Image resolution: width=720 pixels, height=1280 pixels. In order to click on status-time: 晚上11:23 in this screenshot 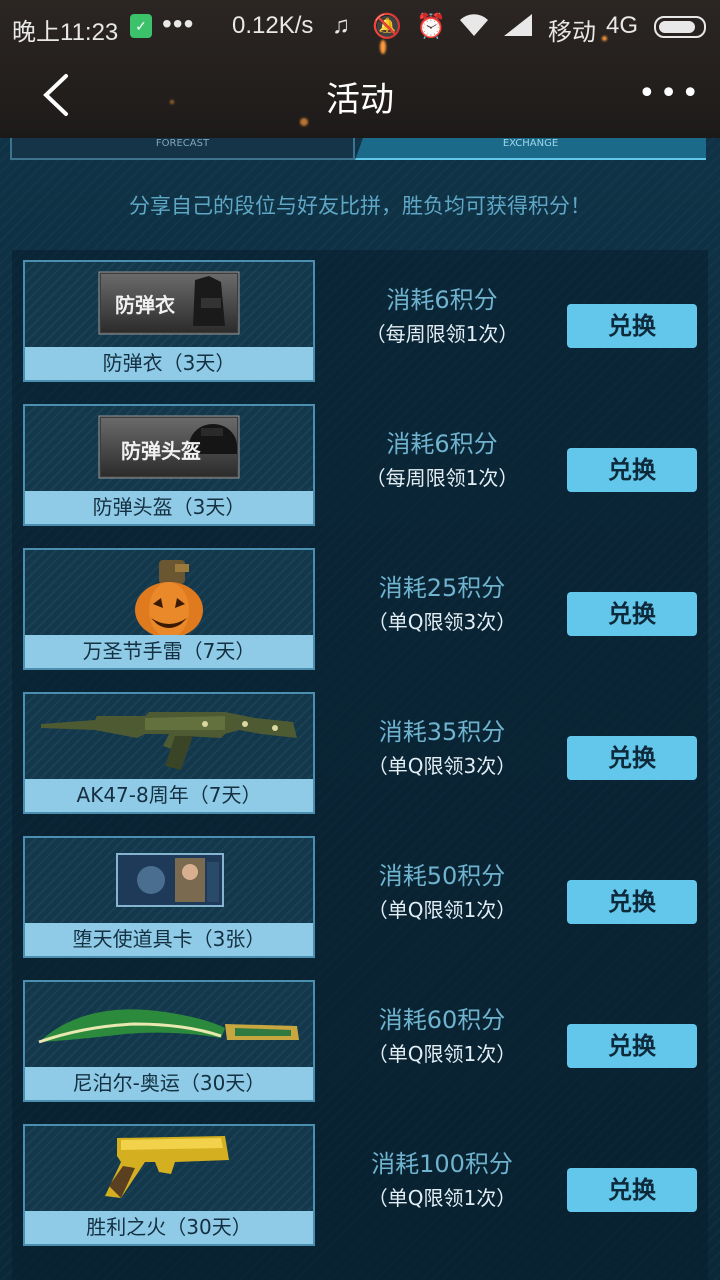, I will do `click(65, 32)`.